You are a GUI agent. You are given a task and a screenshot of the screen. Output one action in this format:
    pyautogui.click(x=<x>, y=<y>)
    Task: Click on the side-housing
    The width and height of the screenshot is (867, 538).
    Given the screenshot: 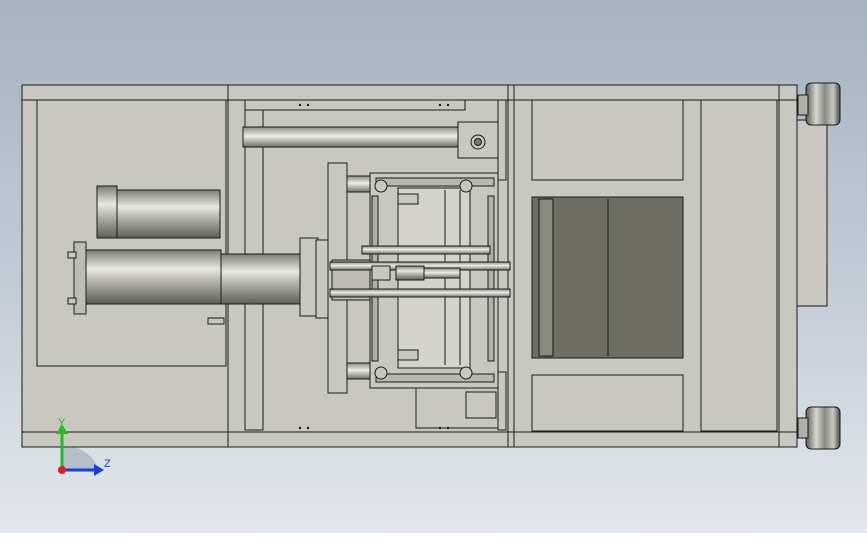 What is the action you would take?
    pyautogui.click(x=812, y=213)
    